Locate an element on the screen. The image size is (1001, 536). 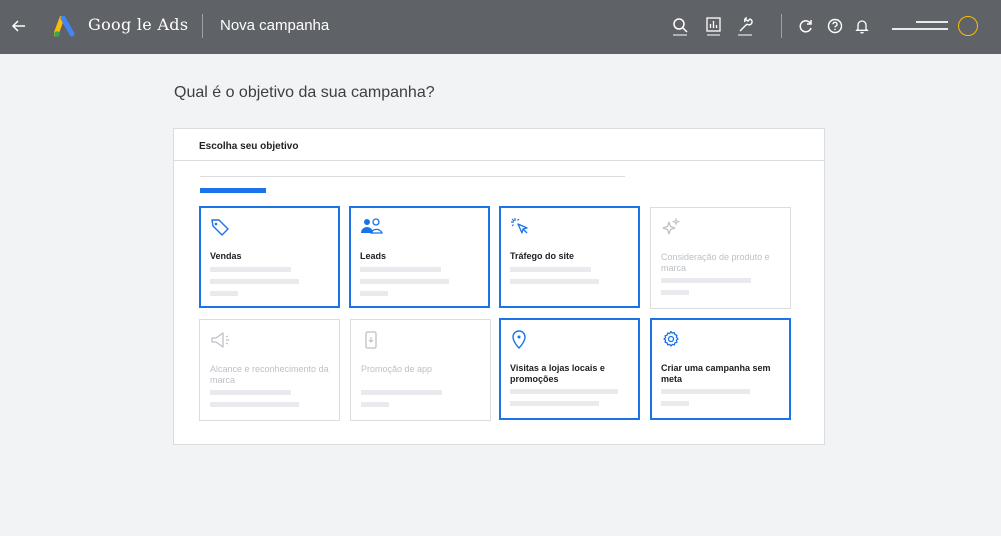
progress-track is located at coordinates (412, 176).